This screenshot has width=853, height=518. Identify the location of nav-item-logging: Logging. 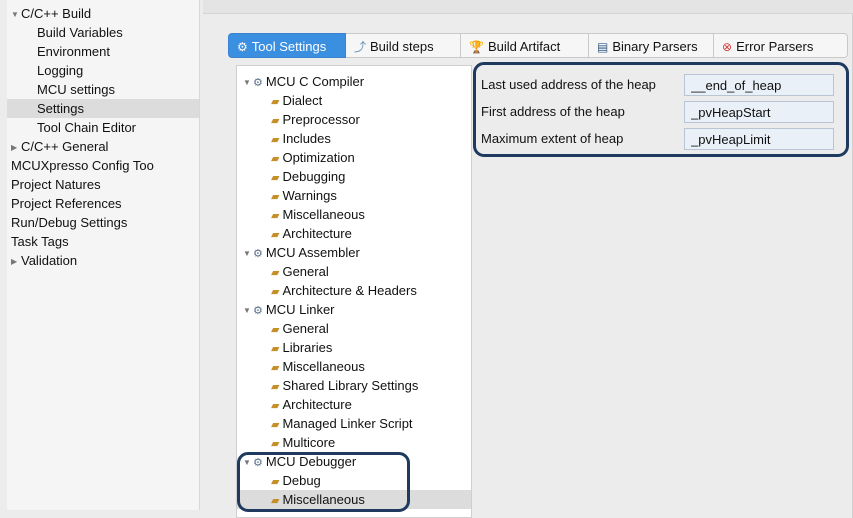
(60, 70).